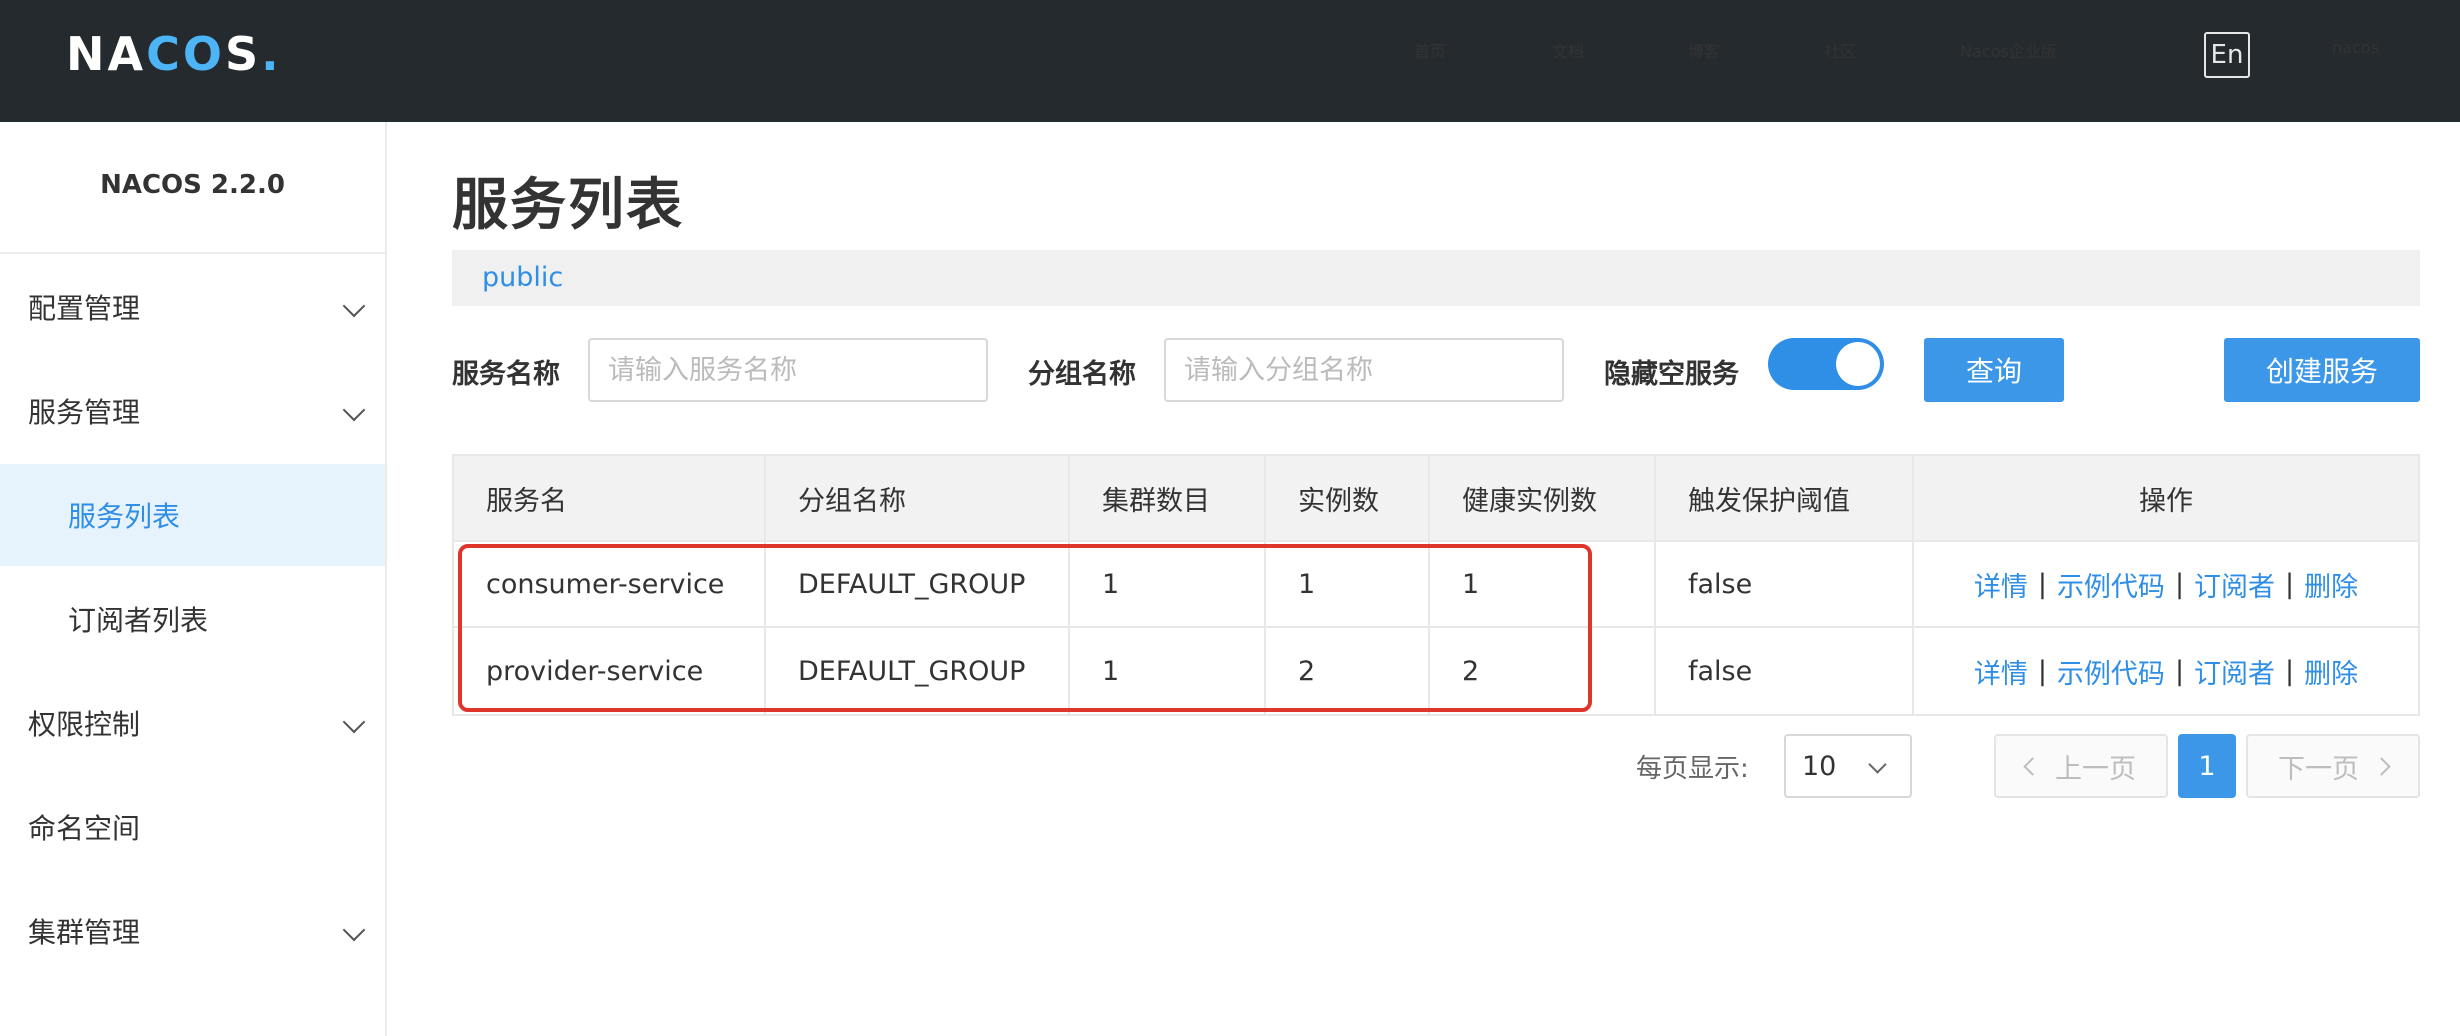 Image resolution: width=2460 pixels, height=1036 pixels. What do you see at coordinates (192, 307) in the screenshot?
I see `sidebar-item-config-management: 配置管理` at bounding box center [192, 307].